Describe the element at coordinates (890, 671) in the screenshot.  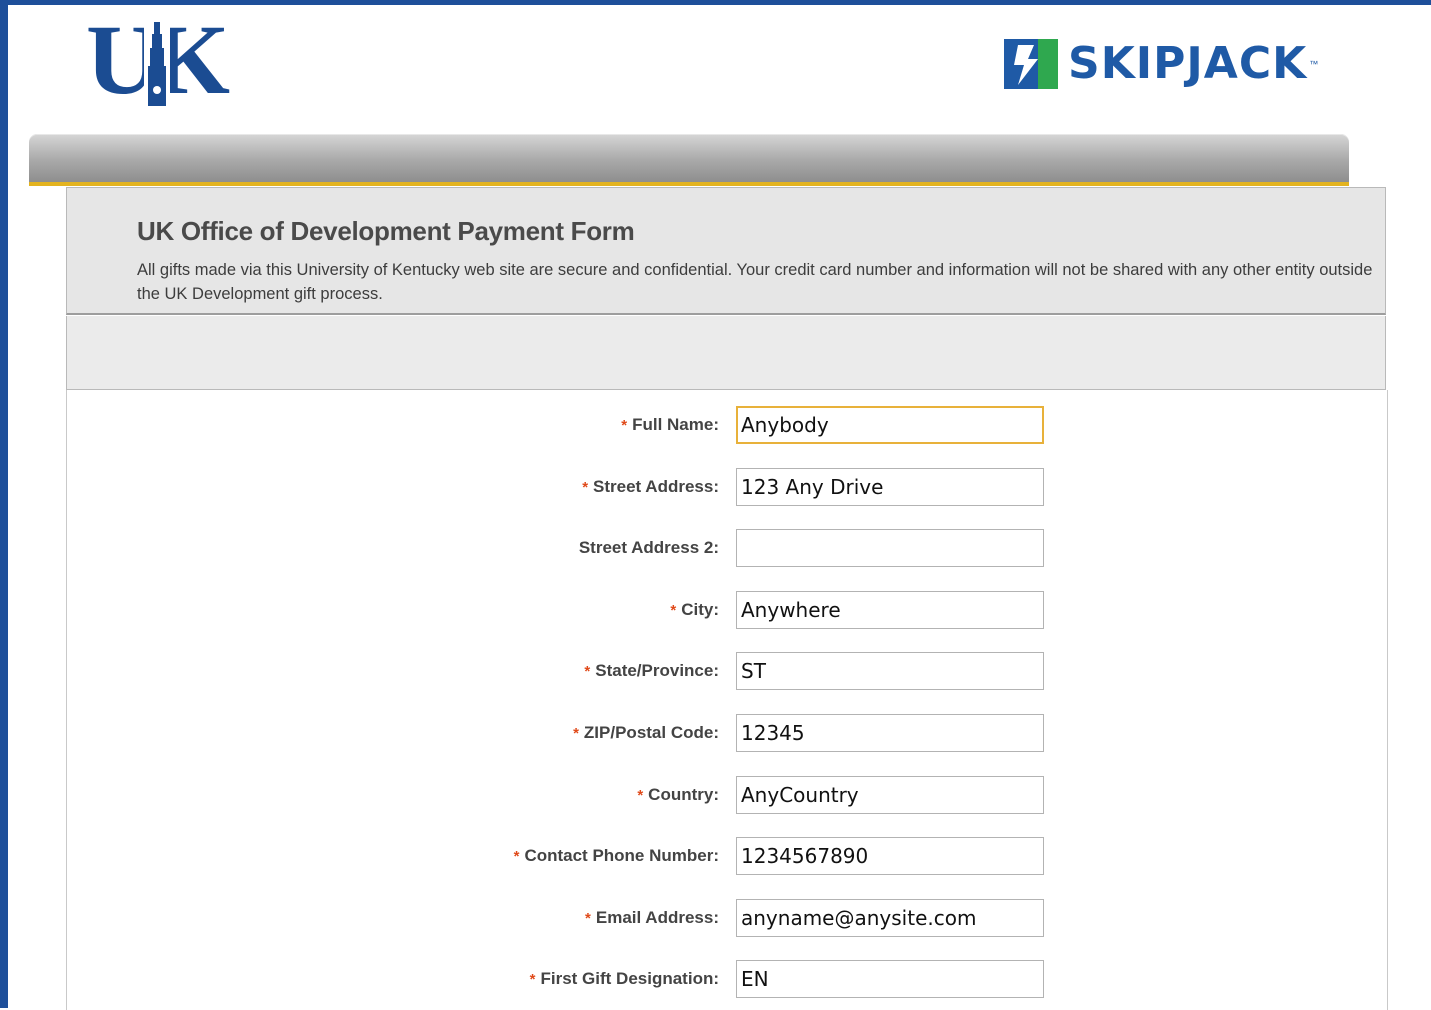
I see `state-province-input` at that location.